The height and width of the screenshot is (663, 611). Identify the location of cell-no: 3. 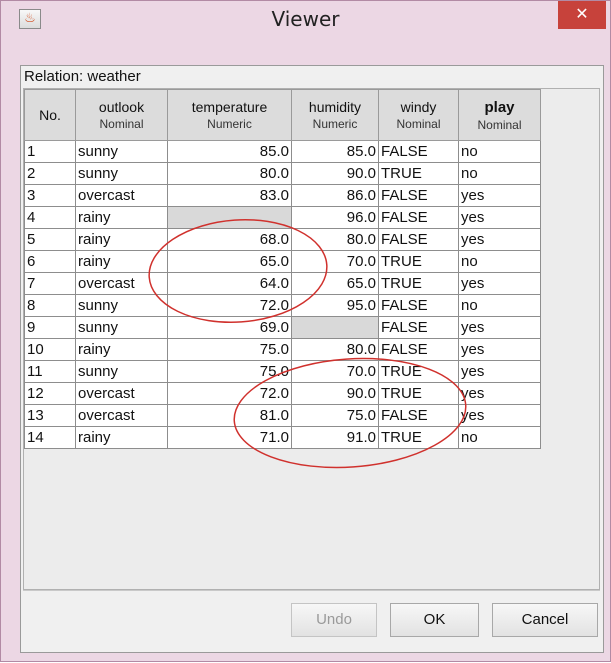
(50, 195).